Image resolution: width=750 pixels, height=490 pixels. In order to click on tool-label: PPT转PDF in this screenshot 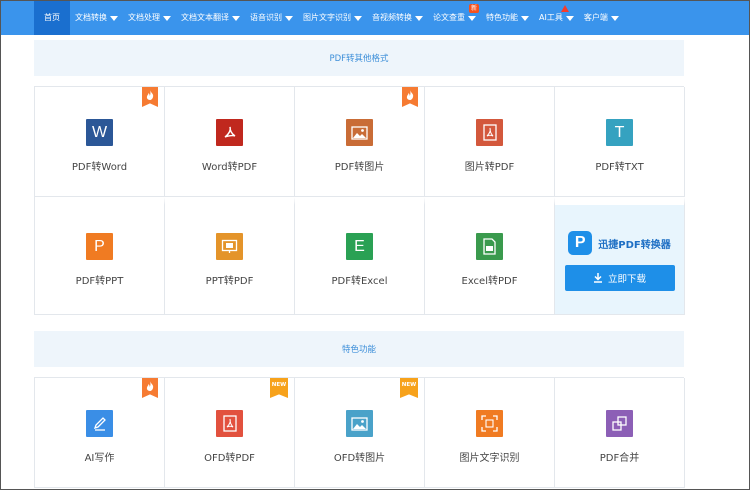, I will do `click(229, 281)`.